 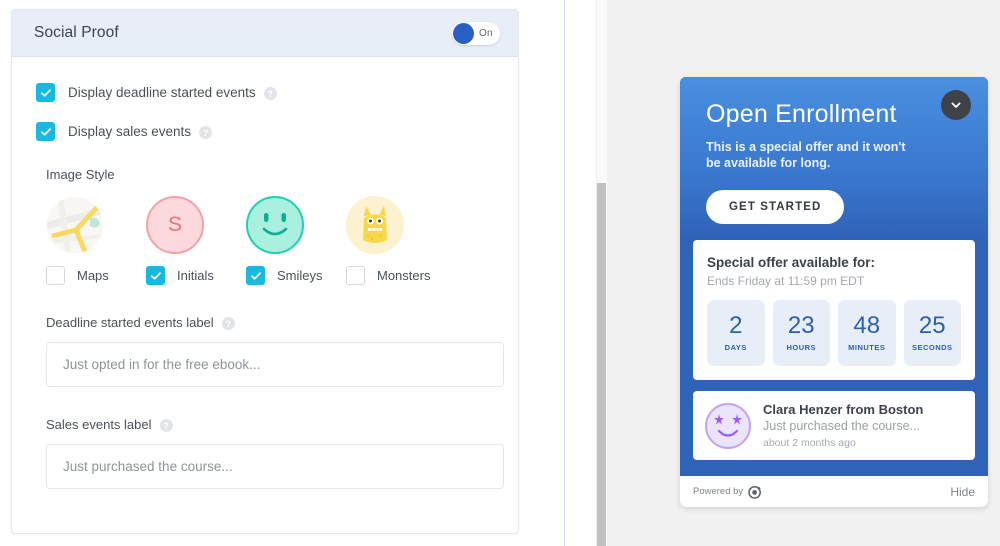 I want to click on countdown-unit-hours: 23 HOURS, so click(x=801, y=333).